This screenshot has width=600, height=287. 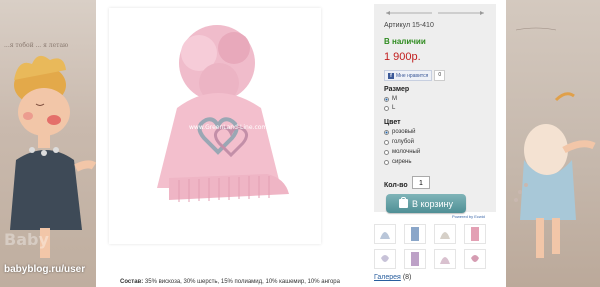 I want to click on add-to-cart-button: В корзину, so click(x=426, y=203).